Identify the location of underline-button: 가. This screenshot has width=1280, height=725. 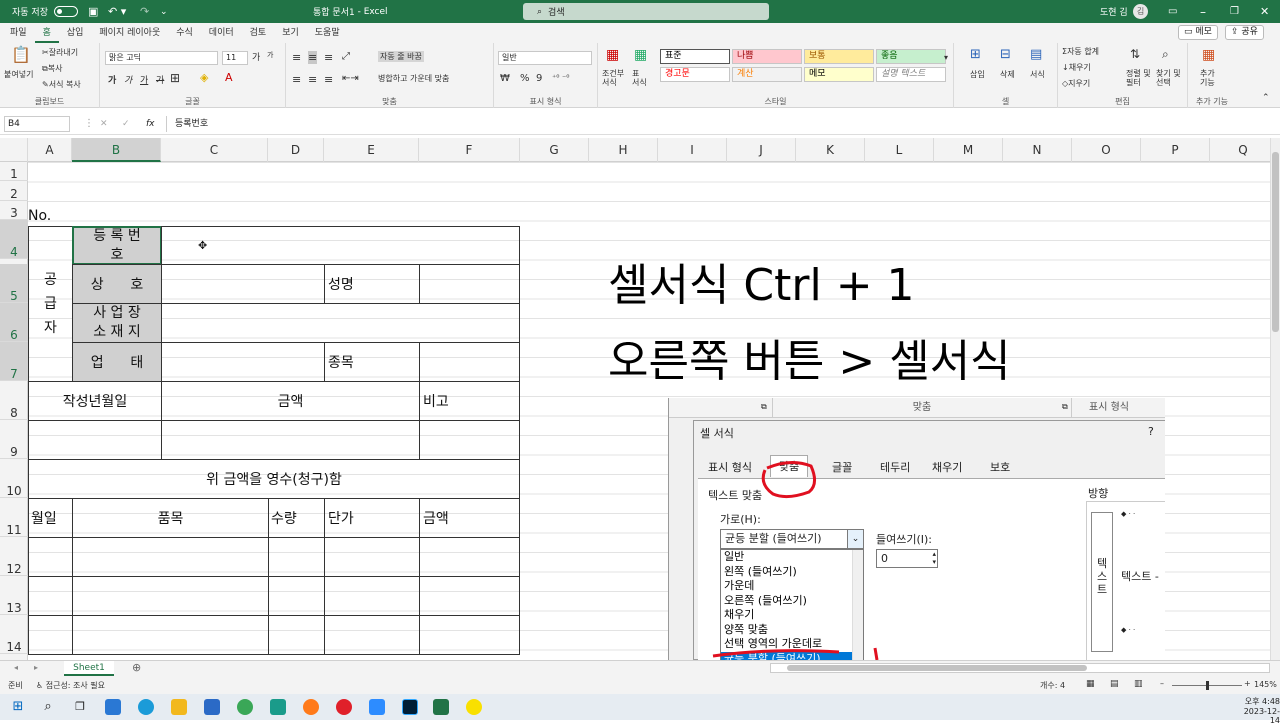
(144, 79).